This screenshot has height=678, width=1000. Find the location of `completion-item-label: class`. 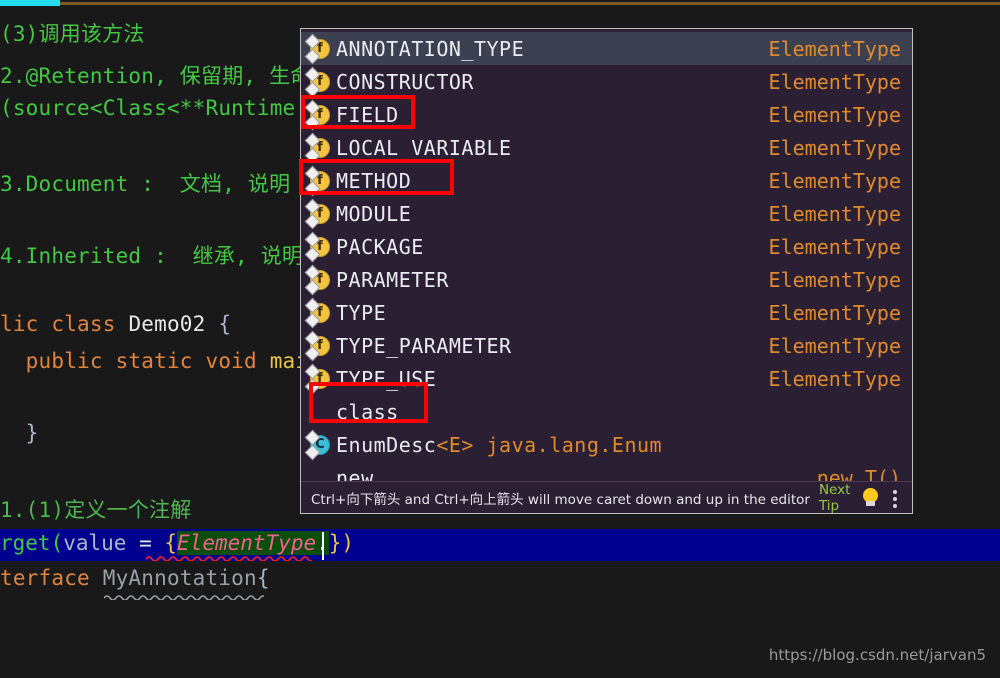

completion-item-label: class is located at coordinates (367, 411).